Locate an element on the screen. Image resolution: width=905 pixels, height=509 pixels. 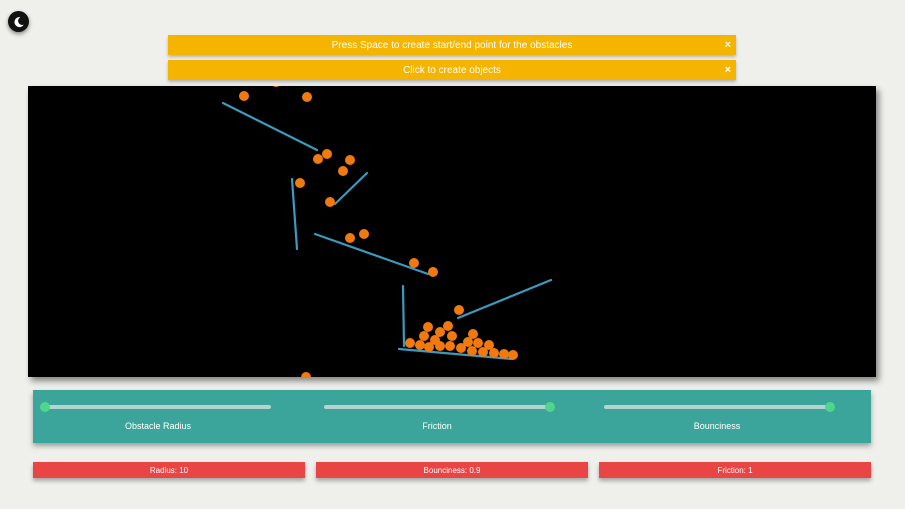
bounciness-slider is located at coordinates (719, 407).